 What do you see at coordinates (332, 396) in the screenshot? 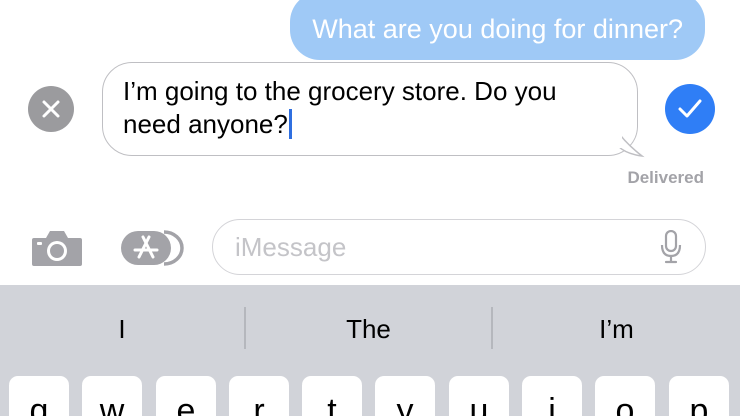
I see `key-t: t` at bounding box center [332, 396].